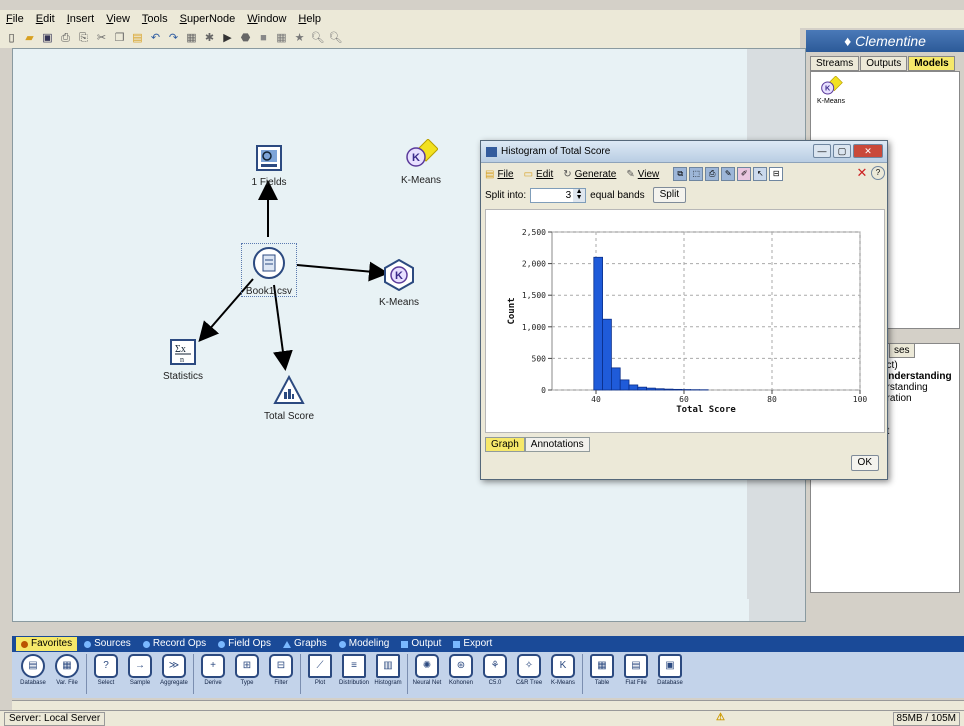  What do you see at coordinates (539, 174) in the screenshot?
I see `dialog-menu-edit: ▭ Edit` at bounding box center [539, 174].